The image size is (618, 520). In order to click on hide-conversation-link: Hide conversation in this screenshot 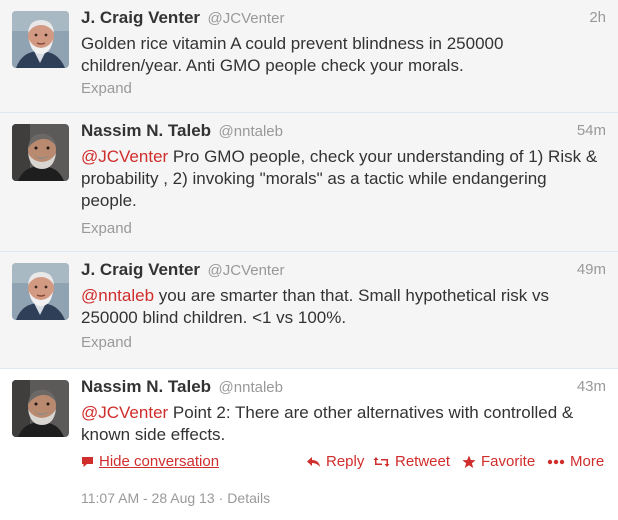, I will do `click(150, 461)`.